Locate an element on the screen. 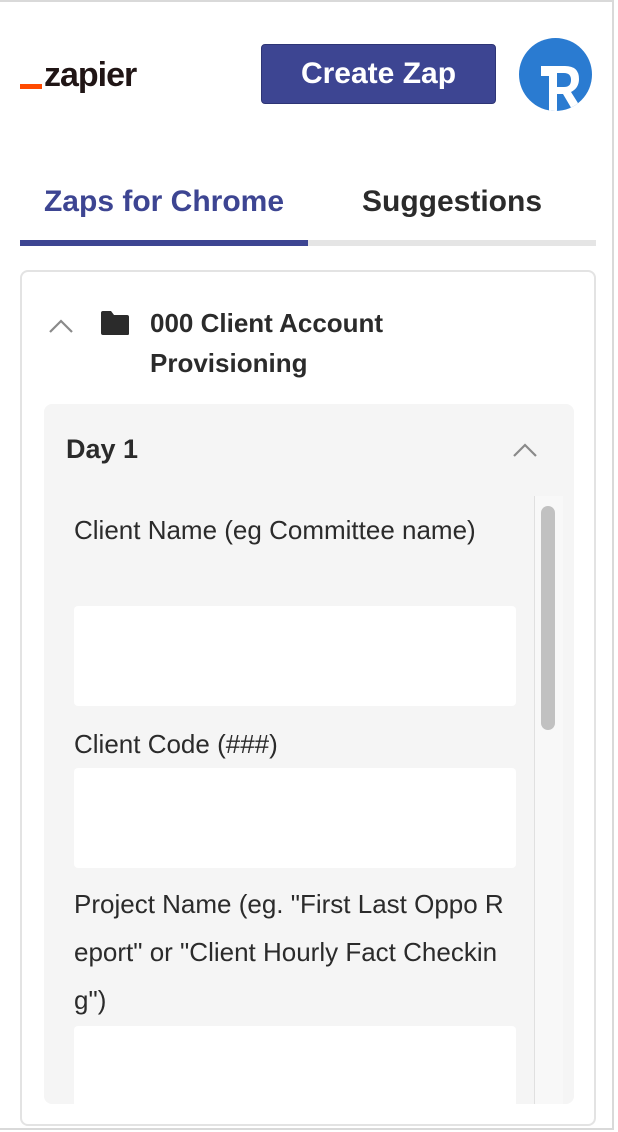 This screenshot has height=1132, width=618. logo-accent-dash is located at coordinates (31, 86).